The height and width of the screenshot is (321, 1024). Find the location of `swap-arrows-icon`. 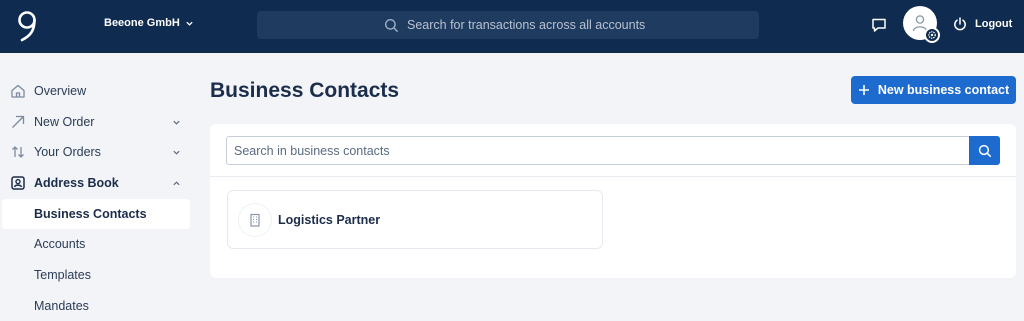

swap-arrows-icon is located at coordinates (18, 152).